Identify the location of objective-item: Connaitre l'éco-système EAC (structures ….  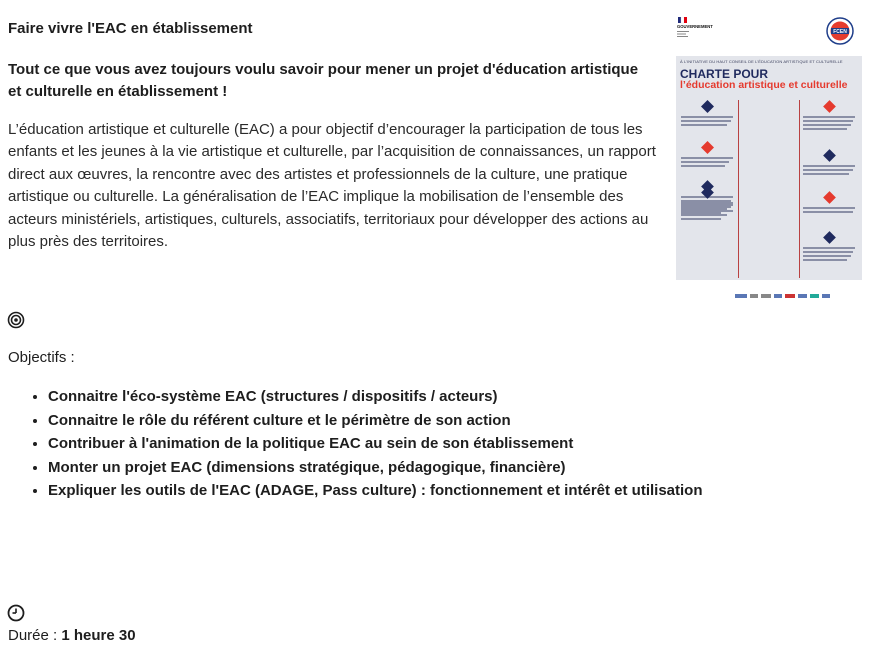
(375, 397).